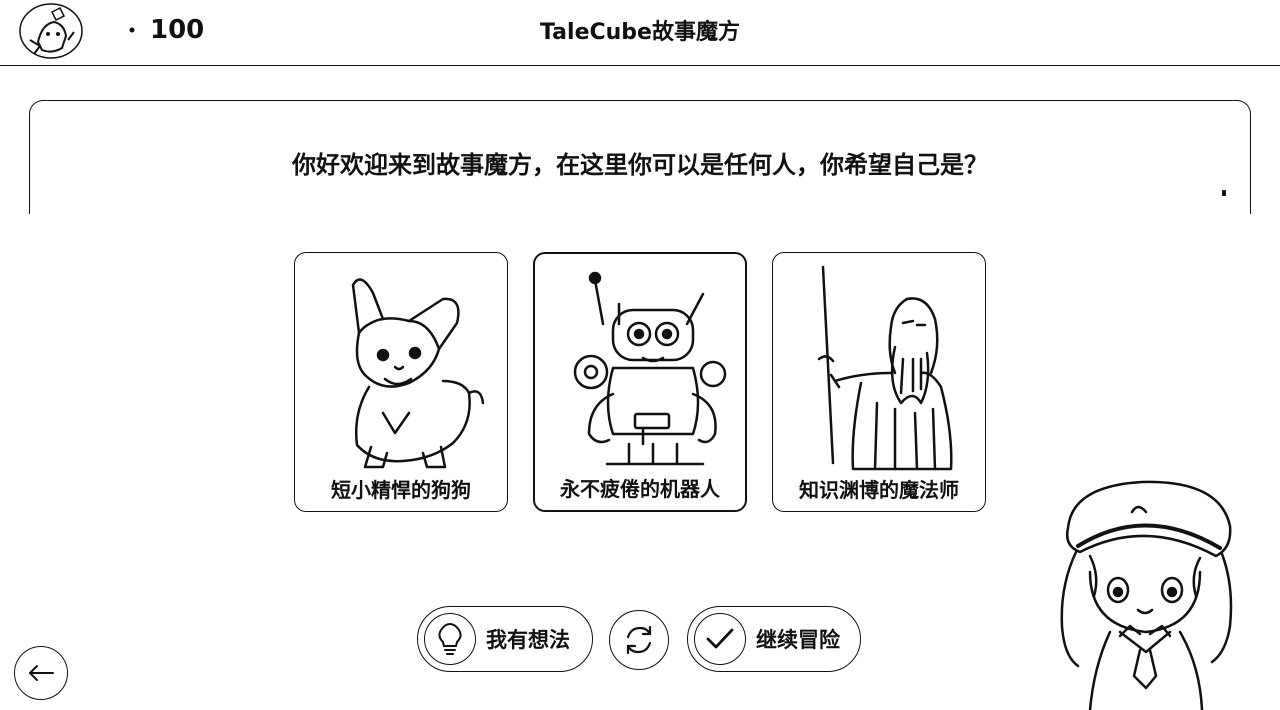 This screenshot has height=710, width=1280. I want to click on back-button, so click(41, 673).